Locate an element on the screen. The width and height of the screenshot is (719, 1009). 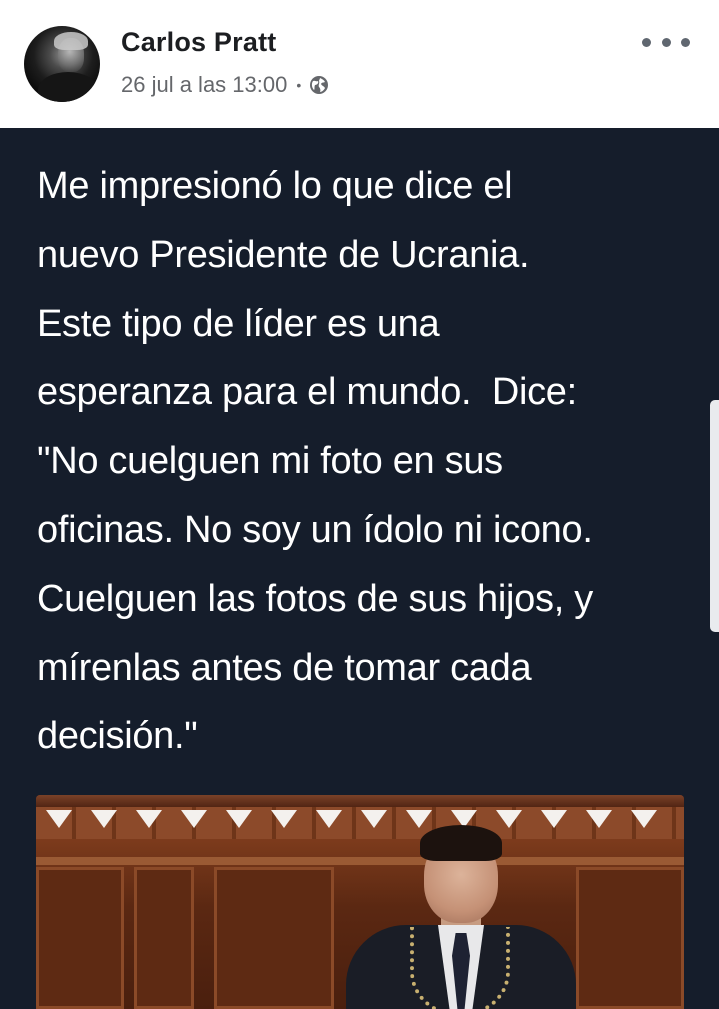
more-options-button is located at coordinates (666, 42).